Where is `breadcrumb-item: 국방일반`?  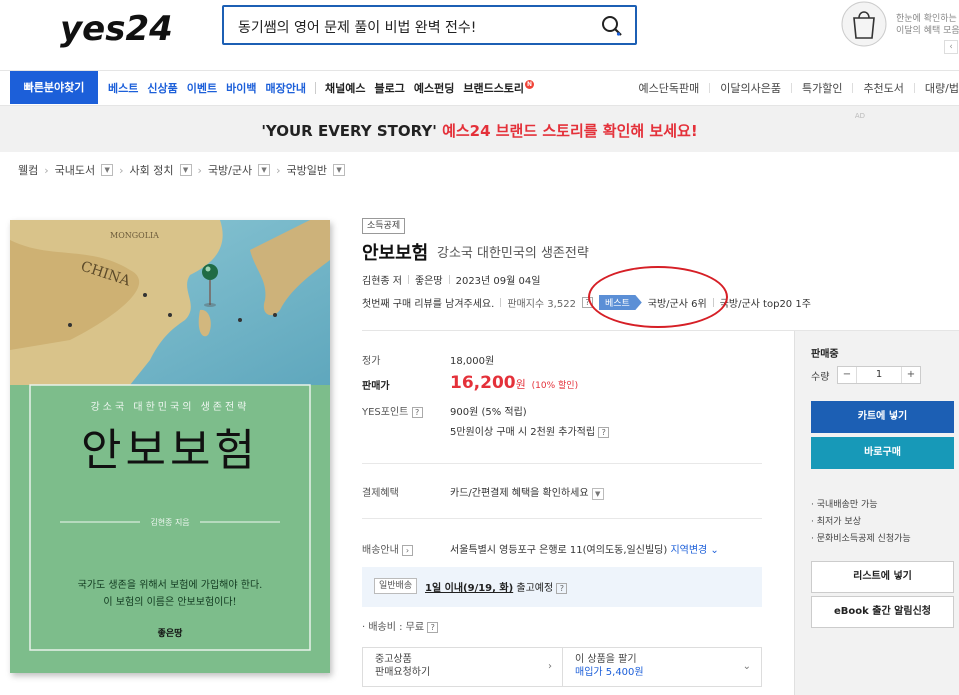 breadcrumb-item: 국방일반 is located at coordinates (307, 170).